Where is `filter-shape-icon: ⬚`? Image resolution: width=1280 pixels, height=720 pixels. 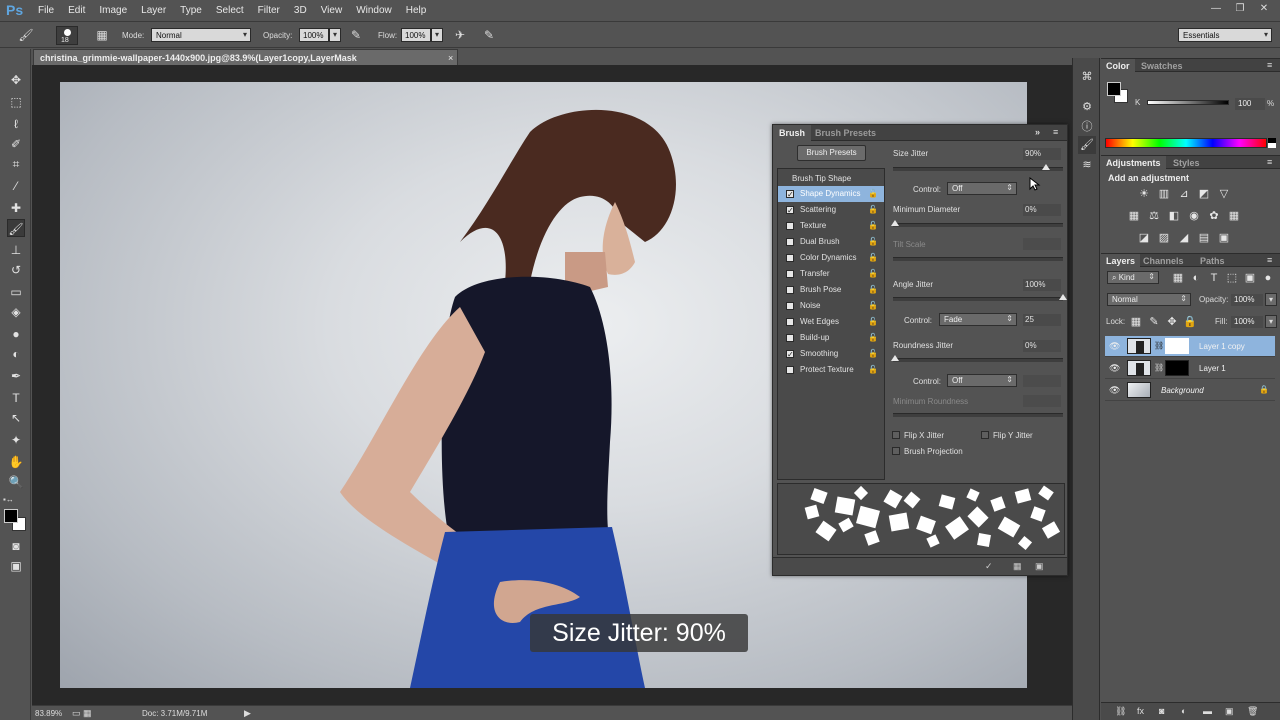
filter-shape-icon: ⬚ is located at coordinates (1232, 278).